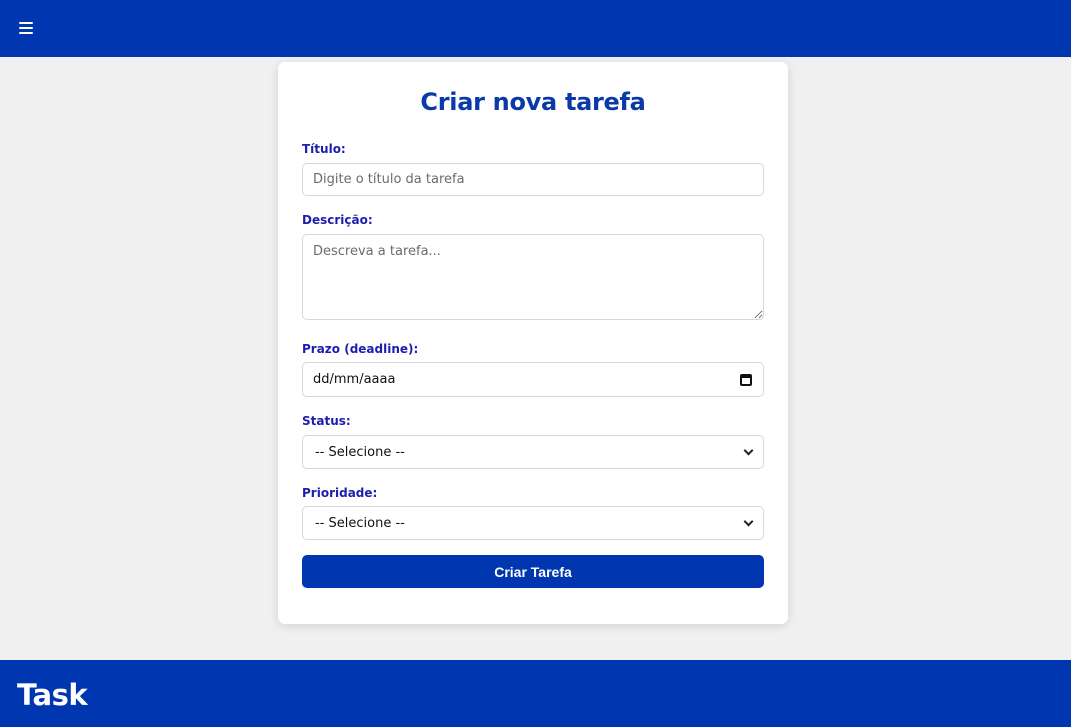  Describe the element at coordinates (340, 493) in the screenshot. I see `priority-label: Prioridade:` at that location.